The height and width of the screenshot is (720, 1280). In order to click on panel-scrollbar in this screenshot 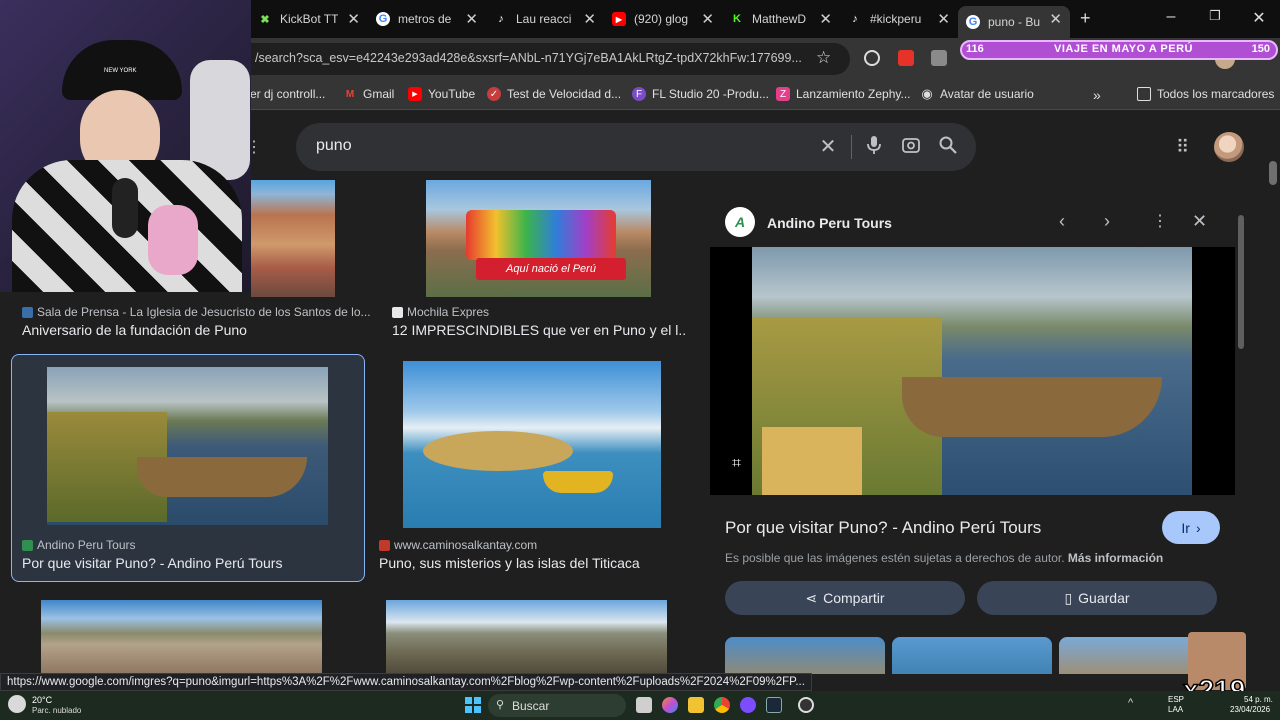, I will do `click(1241, 282)`.